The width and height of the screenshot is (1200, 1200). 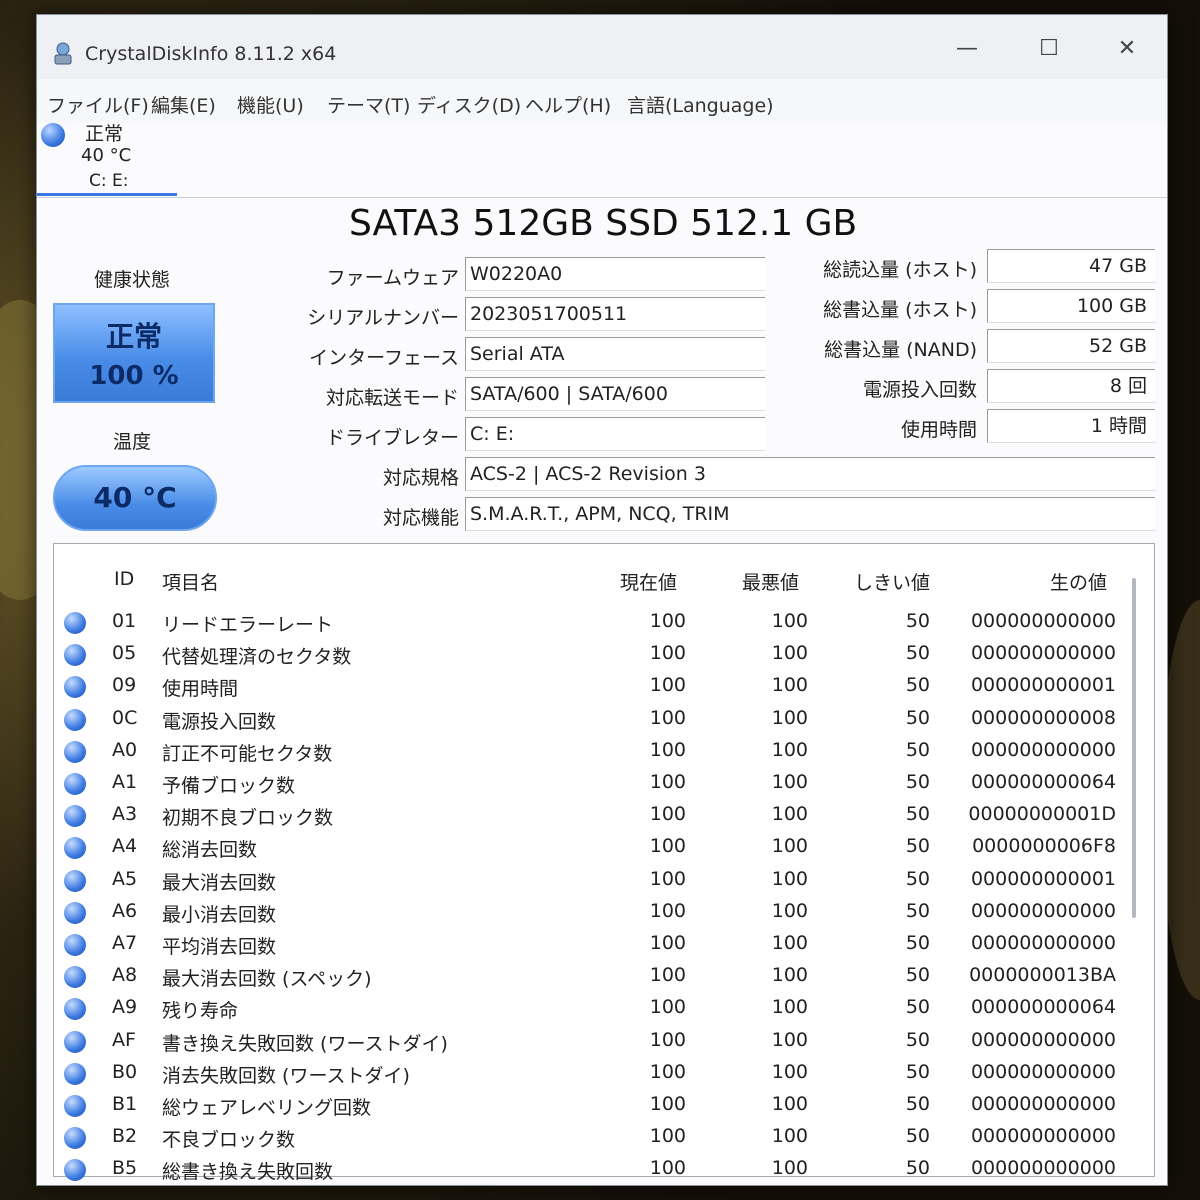 What do you see at coordinates (131, 280) in the screenshot?
I see `health-label: 健康状態` at bounding box center [131, 280].